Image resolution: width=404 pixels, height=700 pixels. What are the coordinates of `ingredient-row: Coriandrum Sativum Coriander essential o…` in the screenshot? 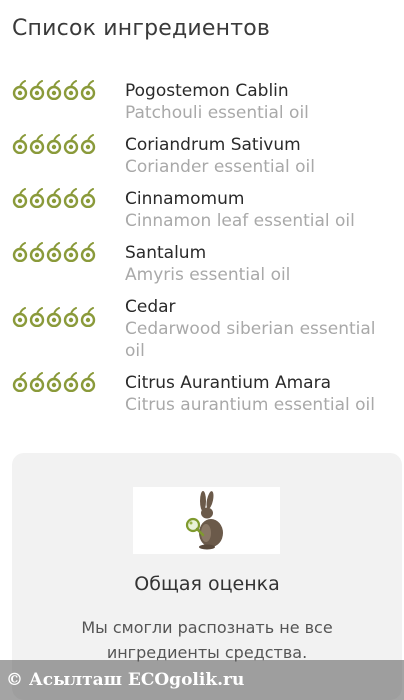 It's located at (202, 161).